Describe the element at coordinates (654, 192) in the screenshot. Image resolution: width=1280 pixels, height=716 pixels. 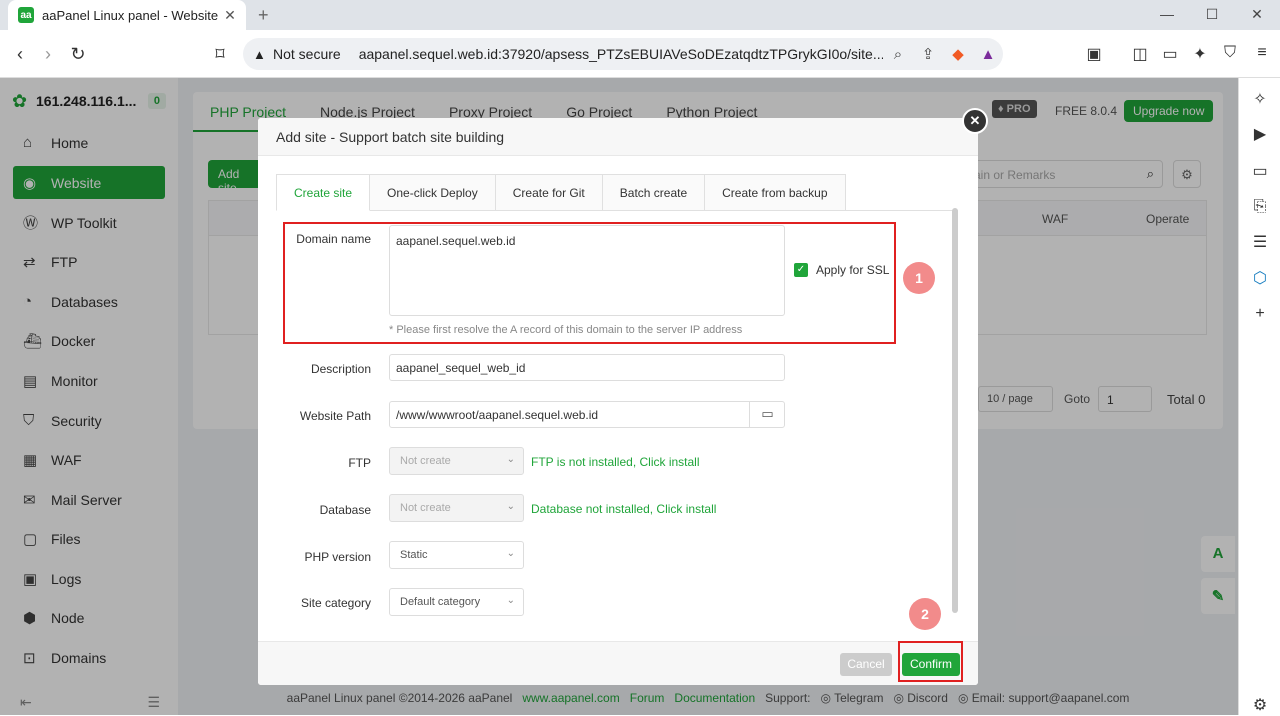
I see `tab-batch-create: Batch create` at that location.